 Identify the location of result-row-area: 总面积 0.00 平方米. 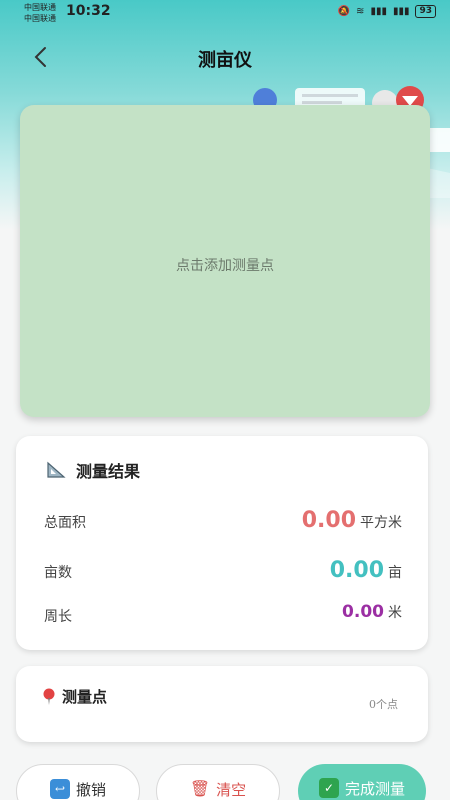
(223, 523).